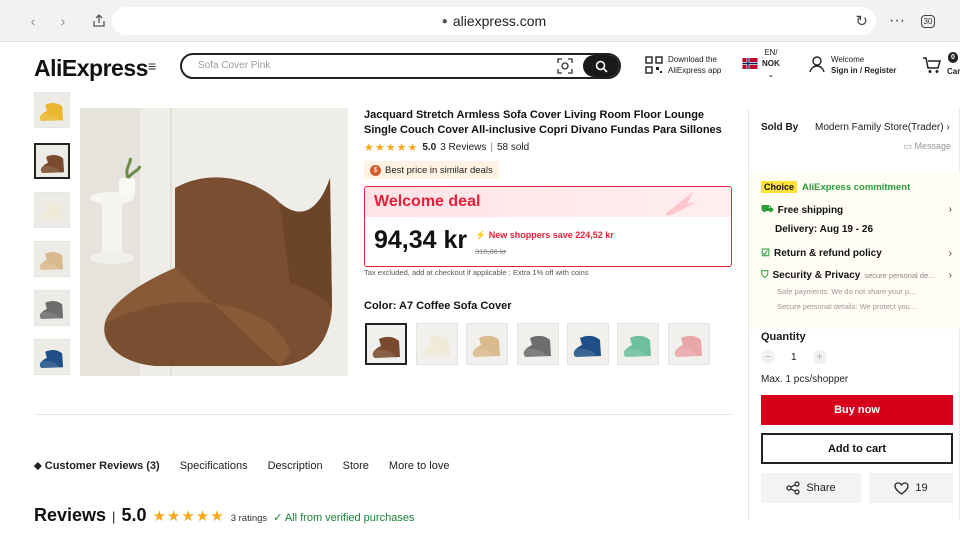 The height and width of the screenshot is (546, 960). I want to click on rating-row: ★★★★★ 5.0 3 Reviews | 58 sold, so click(446, 147).